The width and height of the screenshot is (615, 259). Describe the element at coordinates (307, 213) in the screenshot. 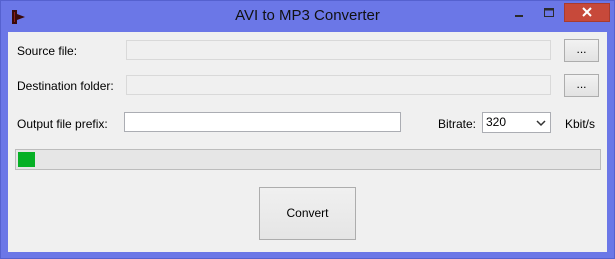

I see `convert-button: Convert` at that location.